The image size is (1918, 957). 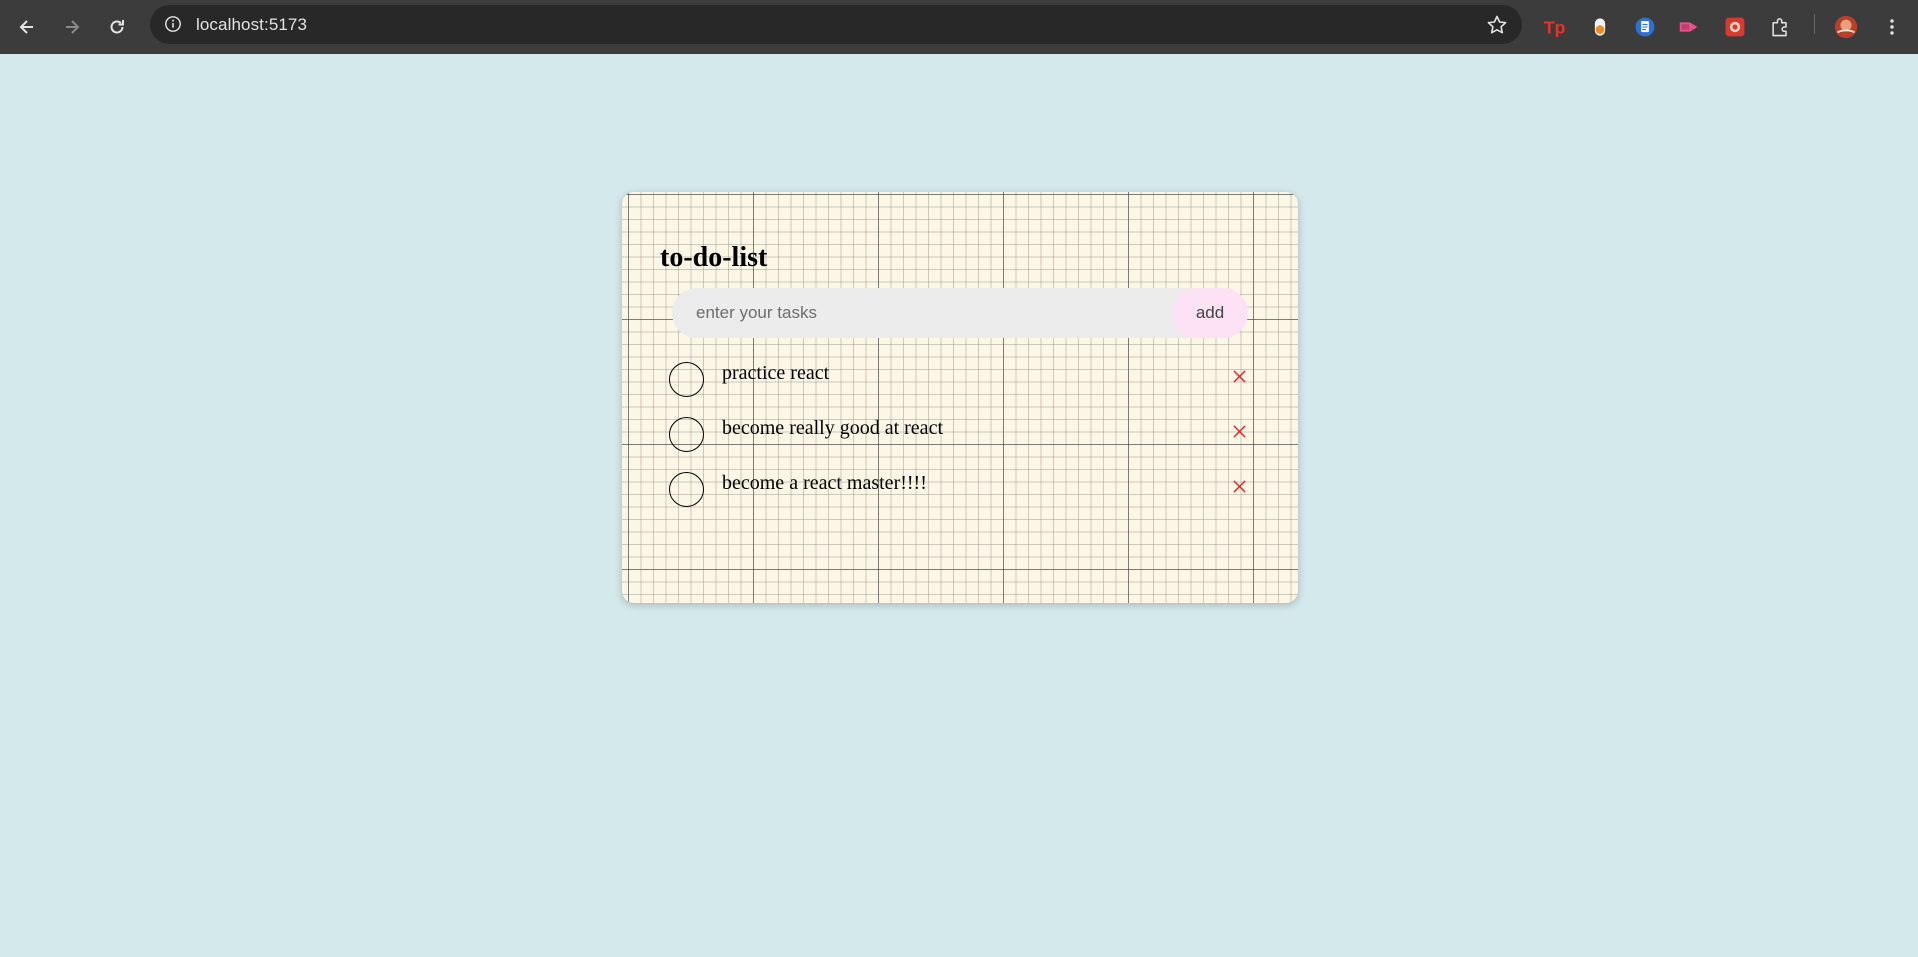 I want to click on task-item: become really good at react, so click(x=960, y=444).